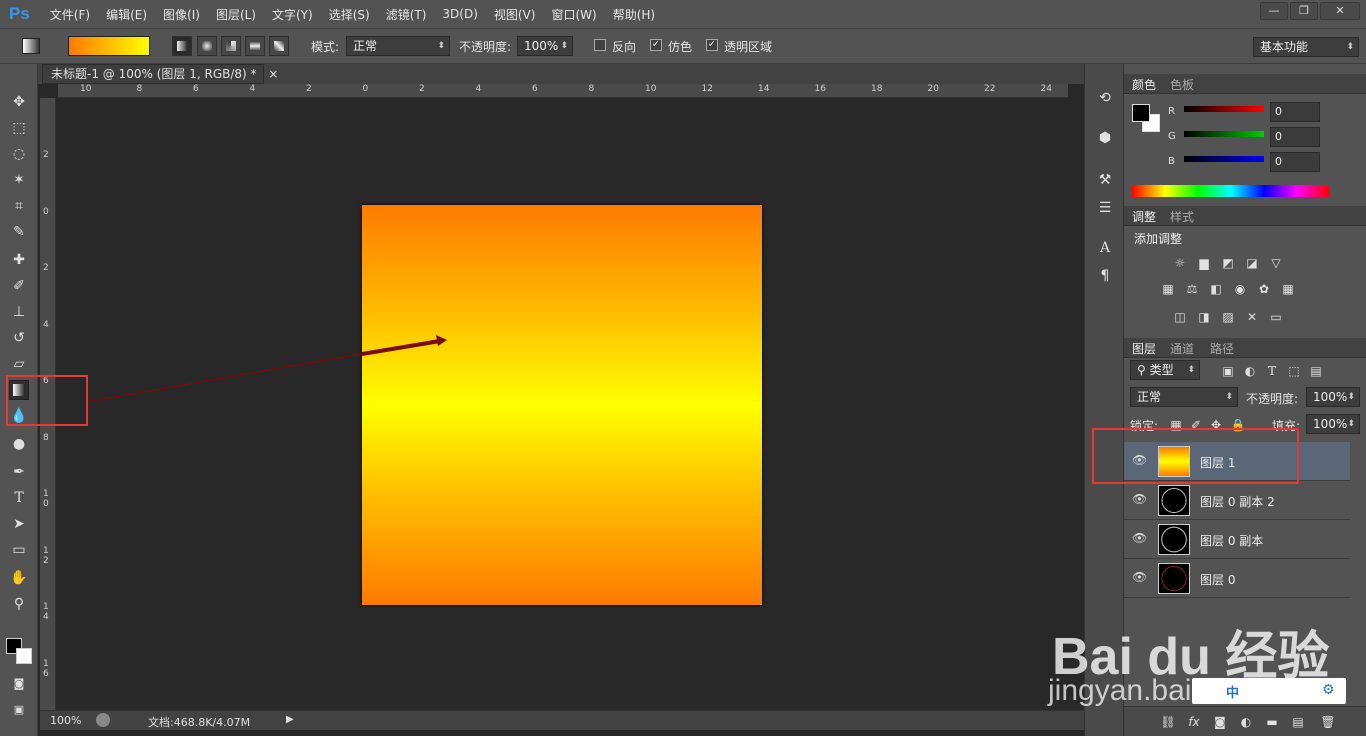 Image resolution: width=1366 pixels, height=736 pixels. I want to click on selective-color-icon: ✕, so click(1252, 317).